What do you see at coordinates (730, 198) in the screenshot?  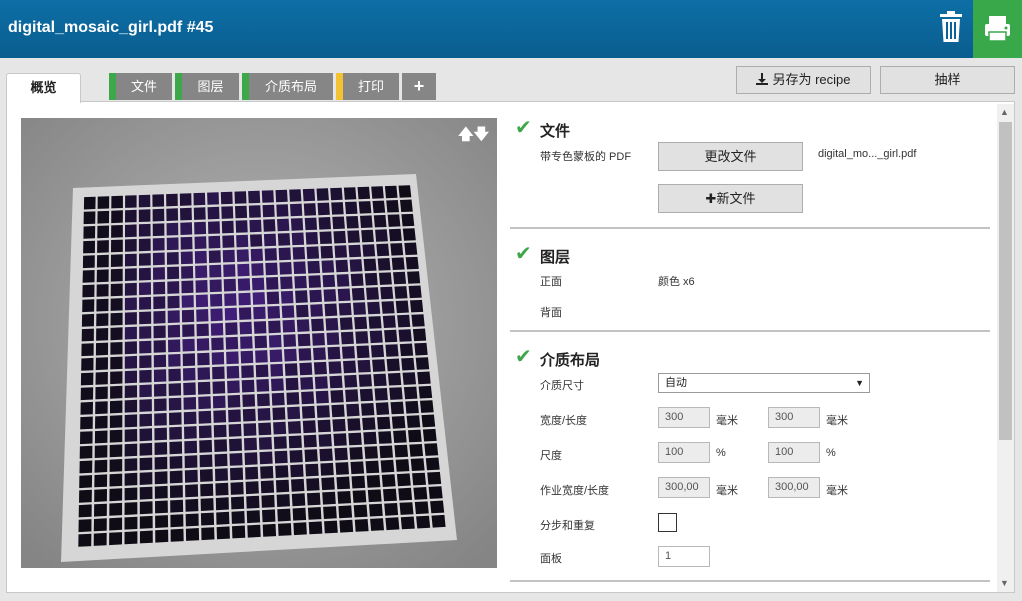 I see `new-file-button: ✚新文件` at bounding box center [730, 198].